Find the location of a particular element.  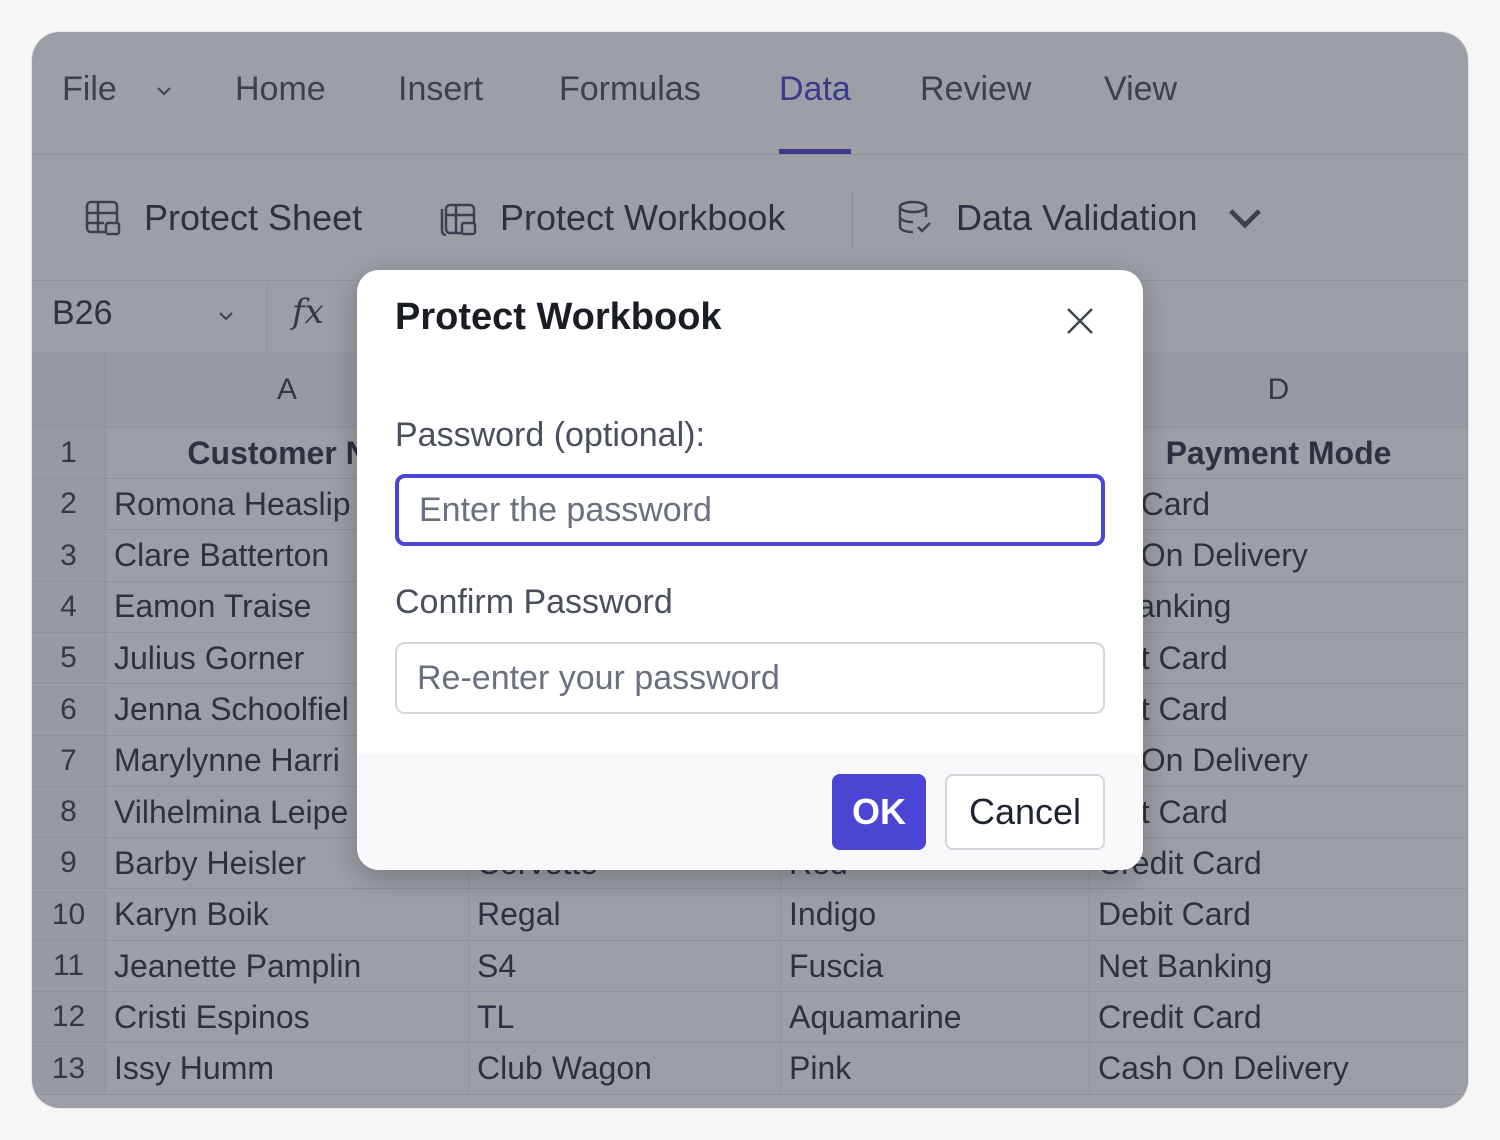

cancel-button: Cancel is located at coordinates (1025, 812).